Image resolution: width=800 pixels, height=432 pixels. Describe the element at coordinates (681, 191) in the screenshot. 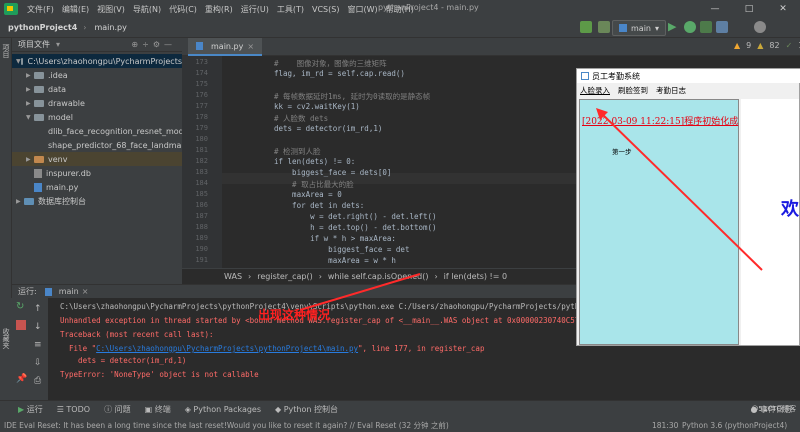

I see `annotation-arrow-to-app` at that location.